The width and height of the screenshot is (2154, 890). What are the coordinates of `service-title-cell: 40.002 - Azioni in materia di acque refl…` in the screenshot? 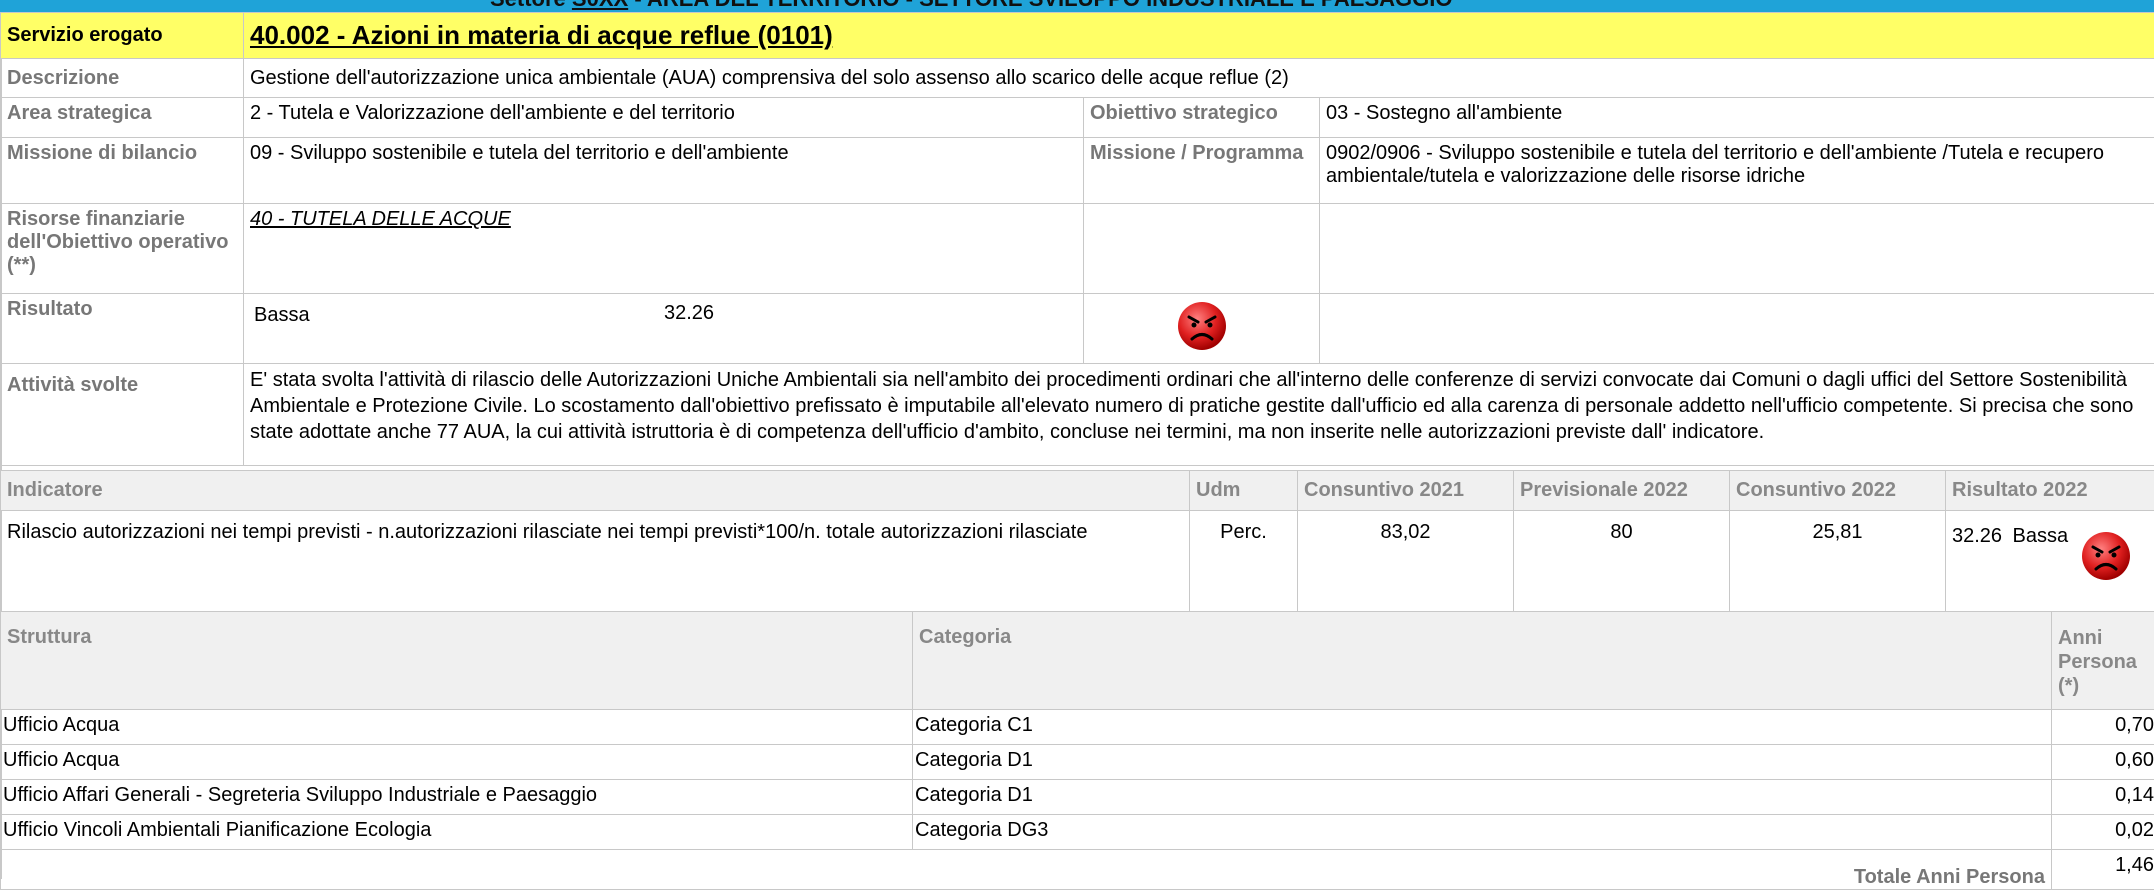 It's located at (1199, 36).